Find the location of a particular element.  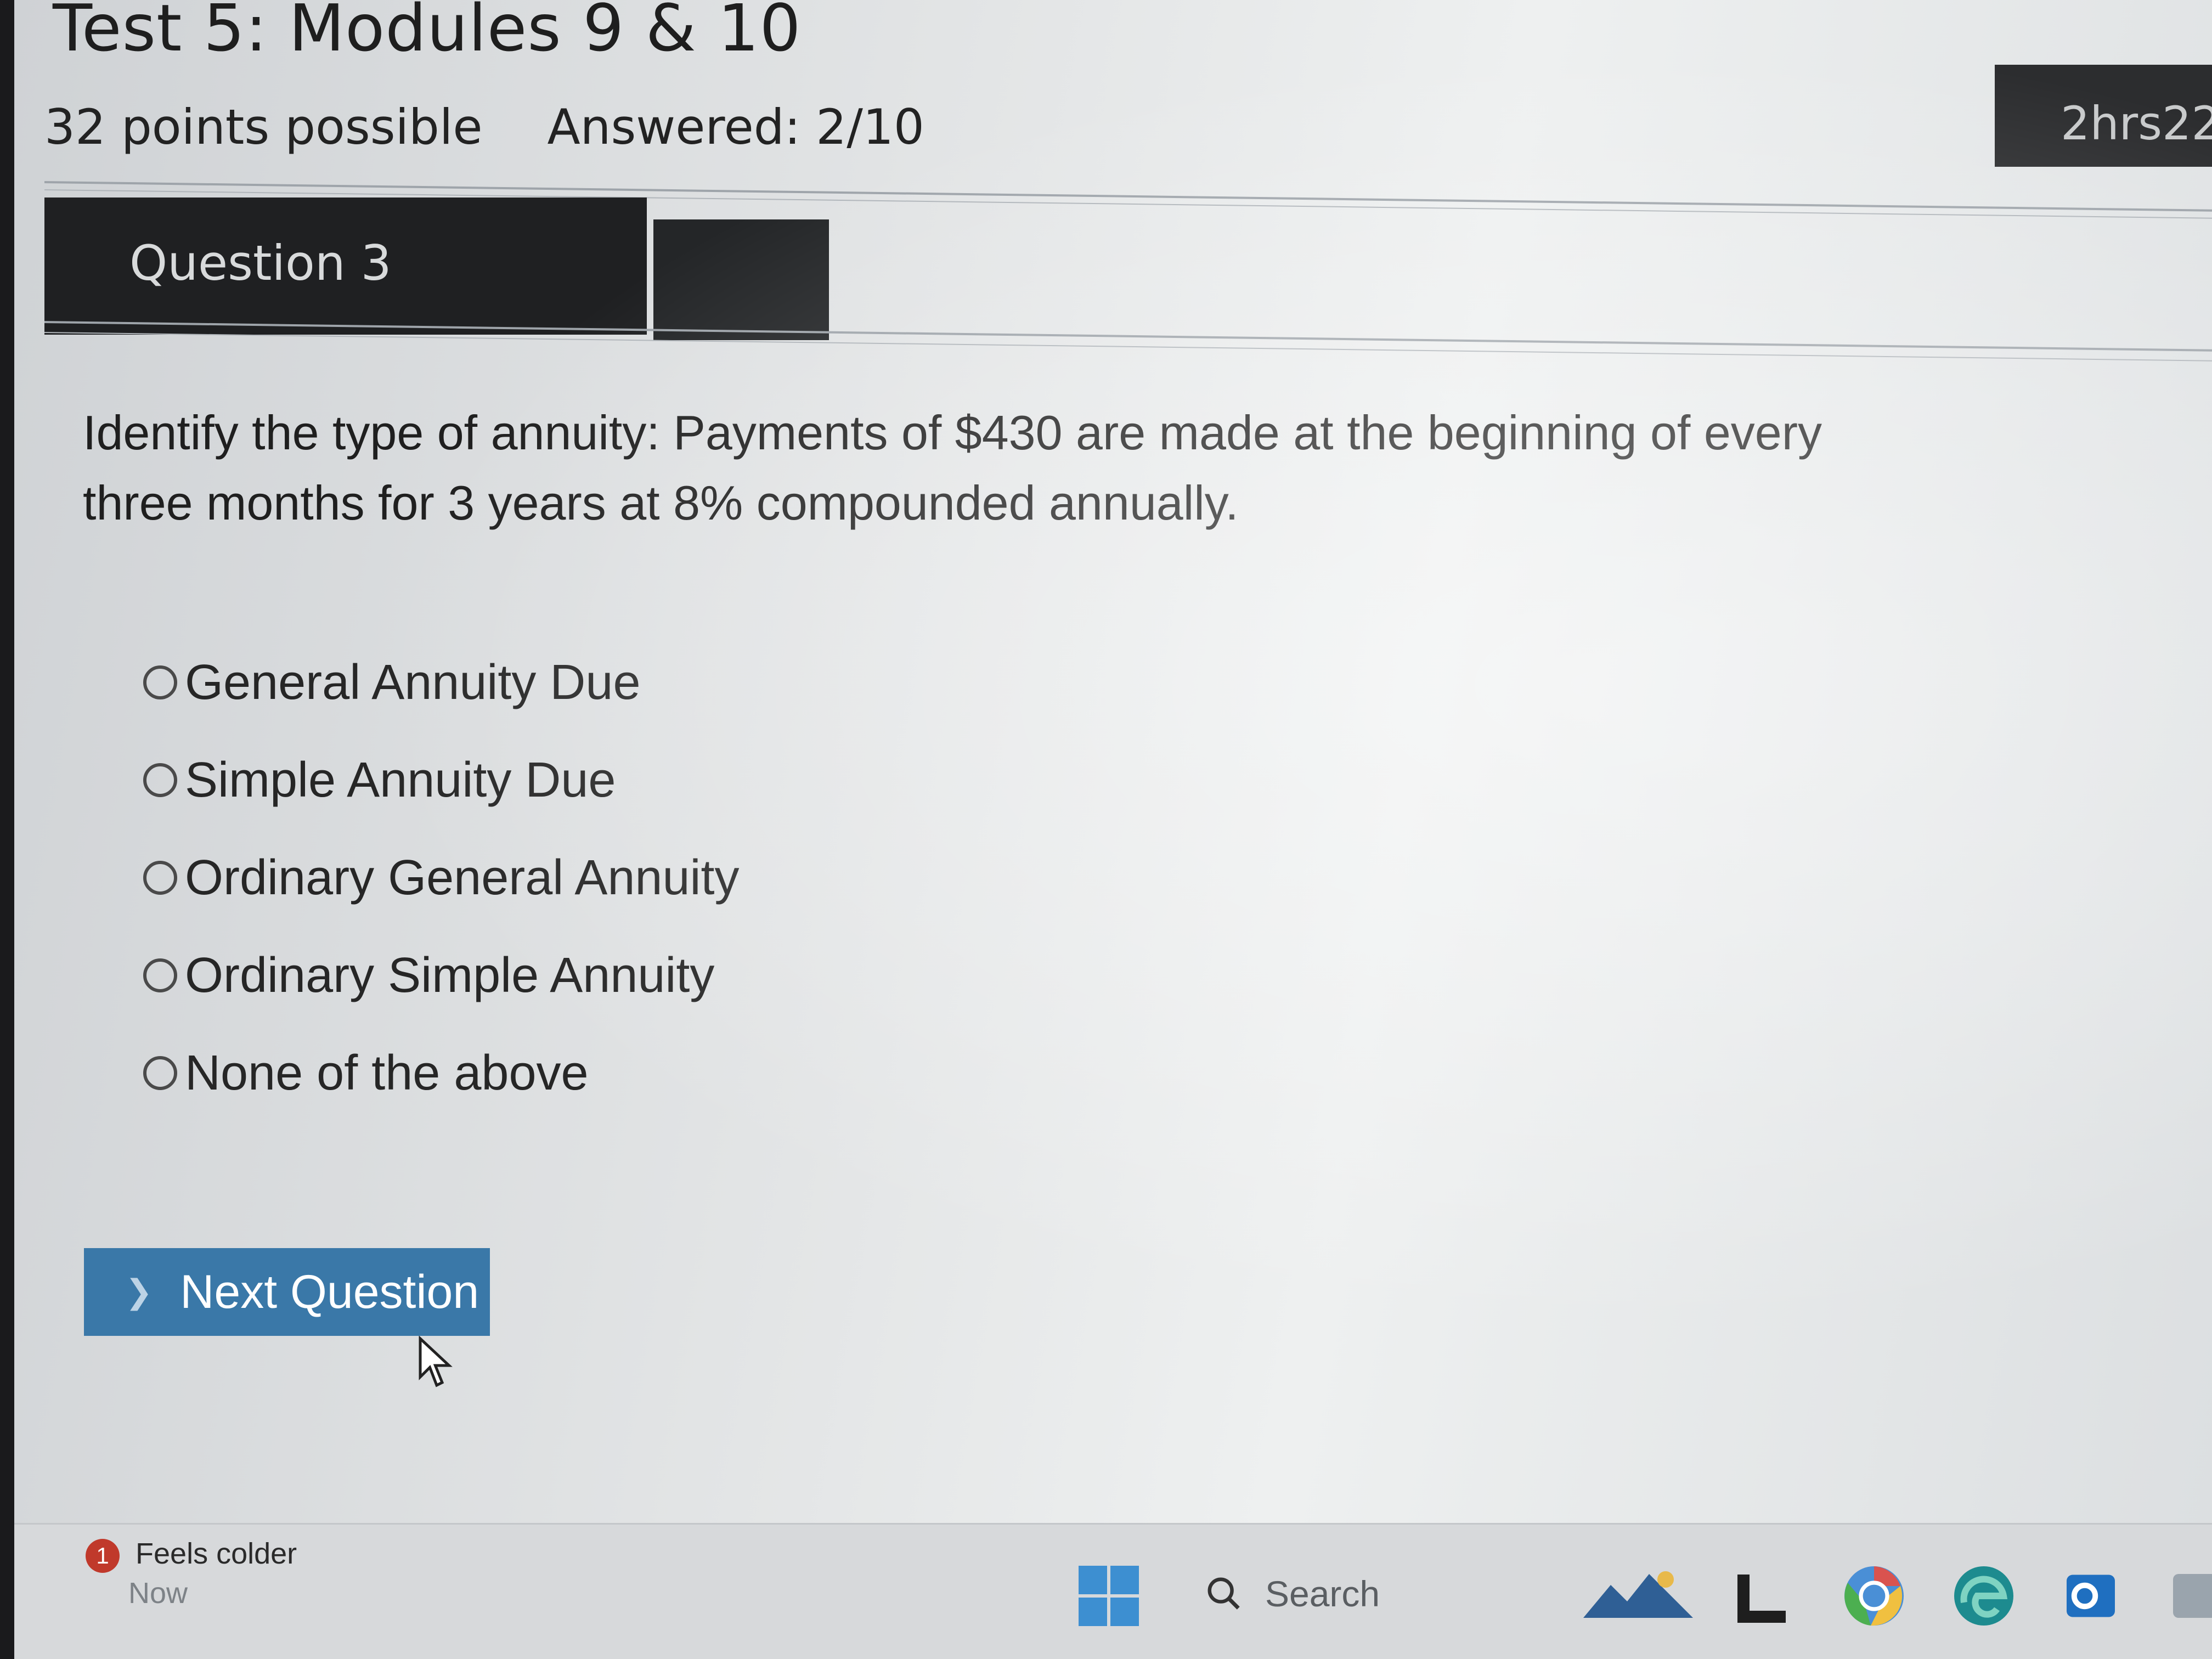

chrome-icon is located at coordinates (1874, 1596).